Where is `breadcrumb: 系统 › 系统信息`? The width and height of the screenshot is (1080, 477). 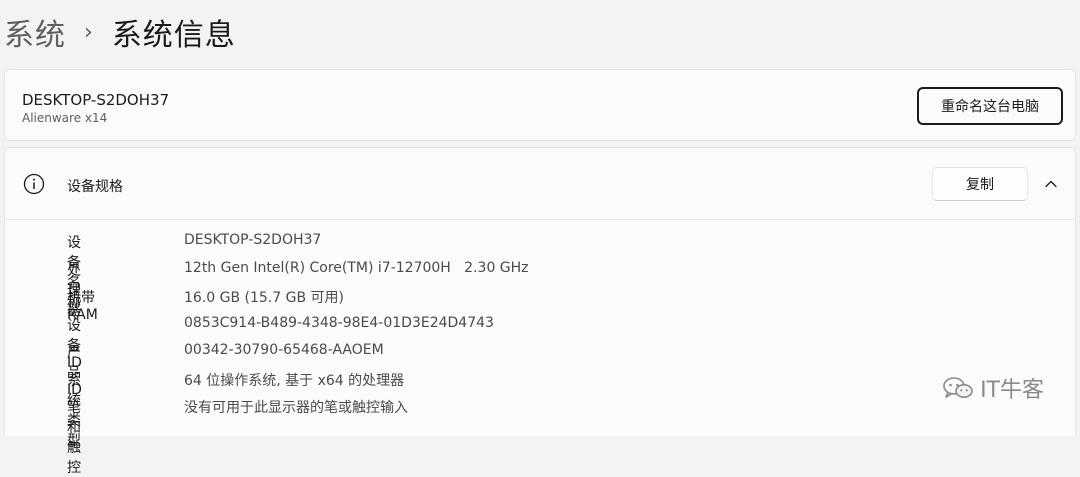 breadcrumb: 系统 › 系统信息 is located at coordinates (120, 32).